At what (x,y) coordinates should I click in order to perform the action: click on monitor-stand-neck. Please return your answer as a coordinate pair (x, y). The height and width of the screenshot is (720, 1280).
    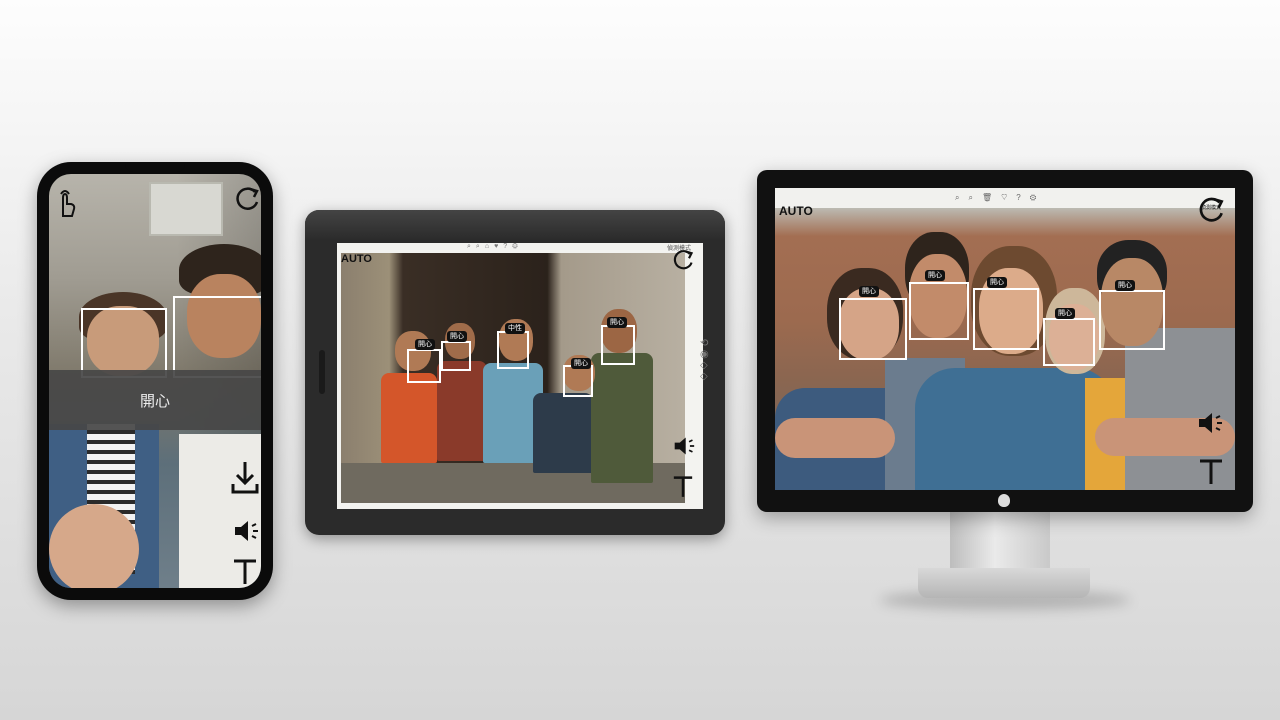
    Looking at the image, I should click on (1000, 542).